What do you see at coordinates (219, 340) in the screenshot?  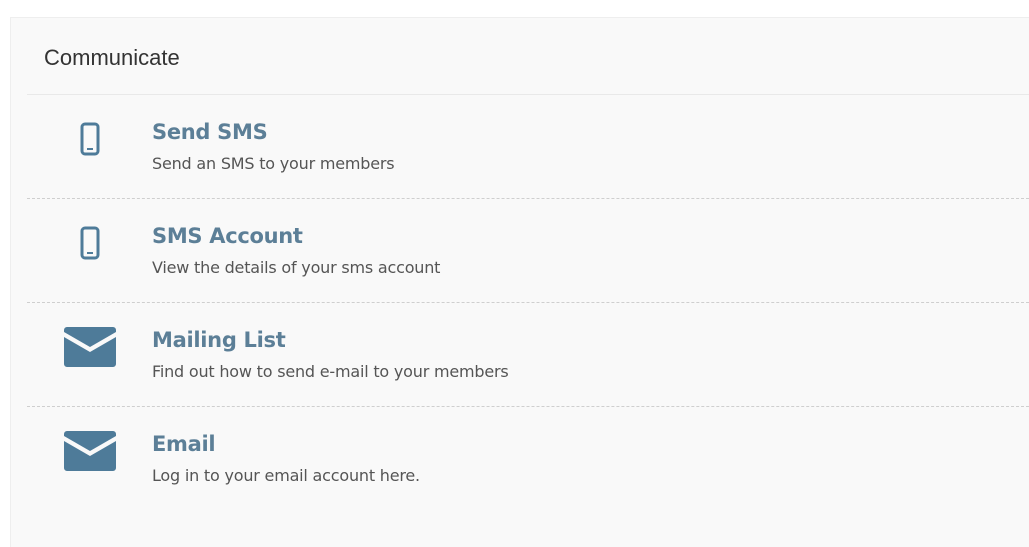 I see `item-title: Mailing List` at bounding box center [219, 340].